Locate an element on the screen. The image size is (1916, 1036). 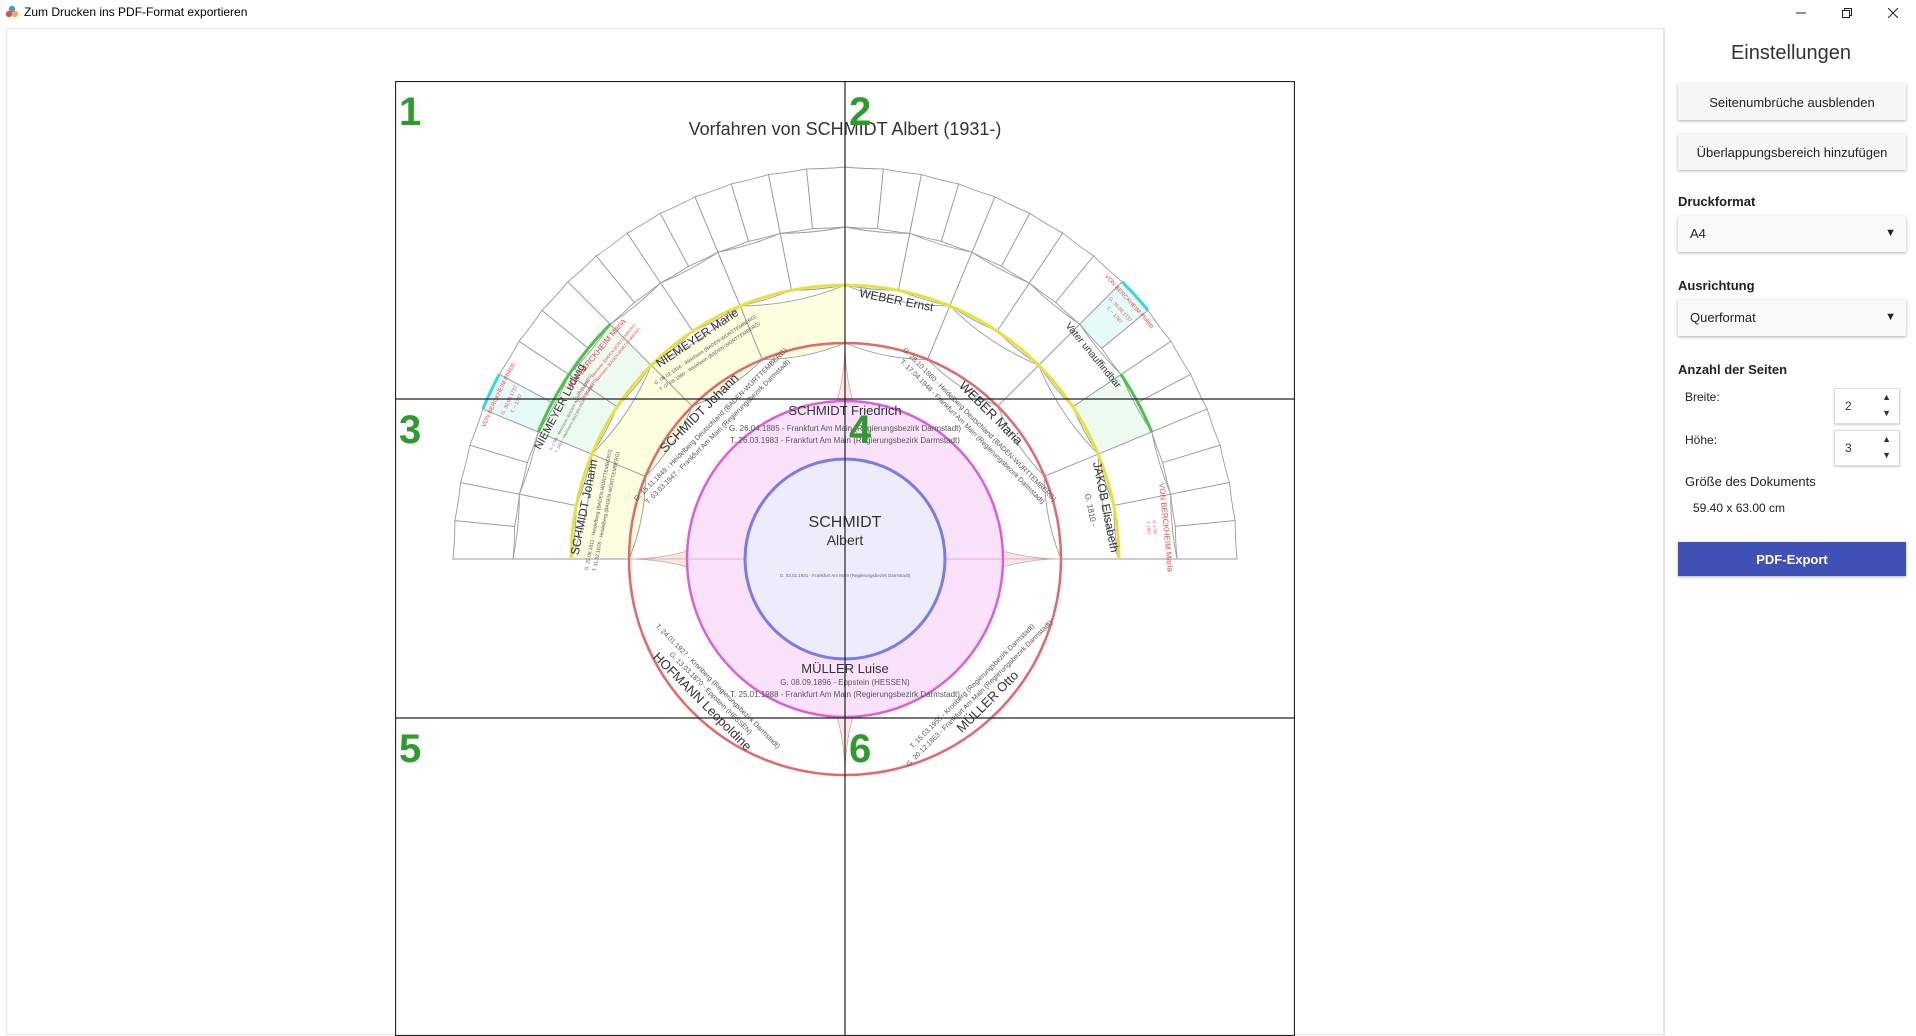
page-number-4: 4 is located at coordinates (860, 430).